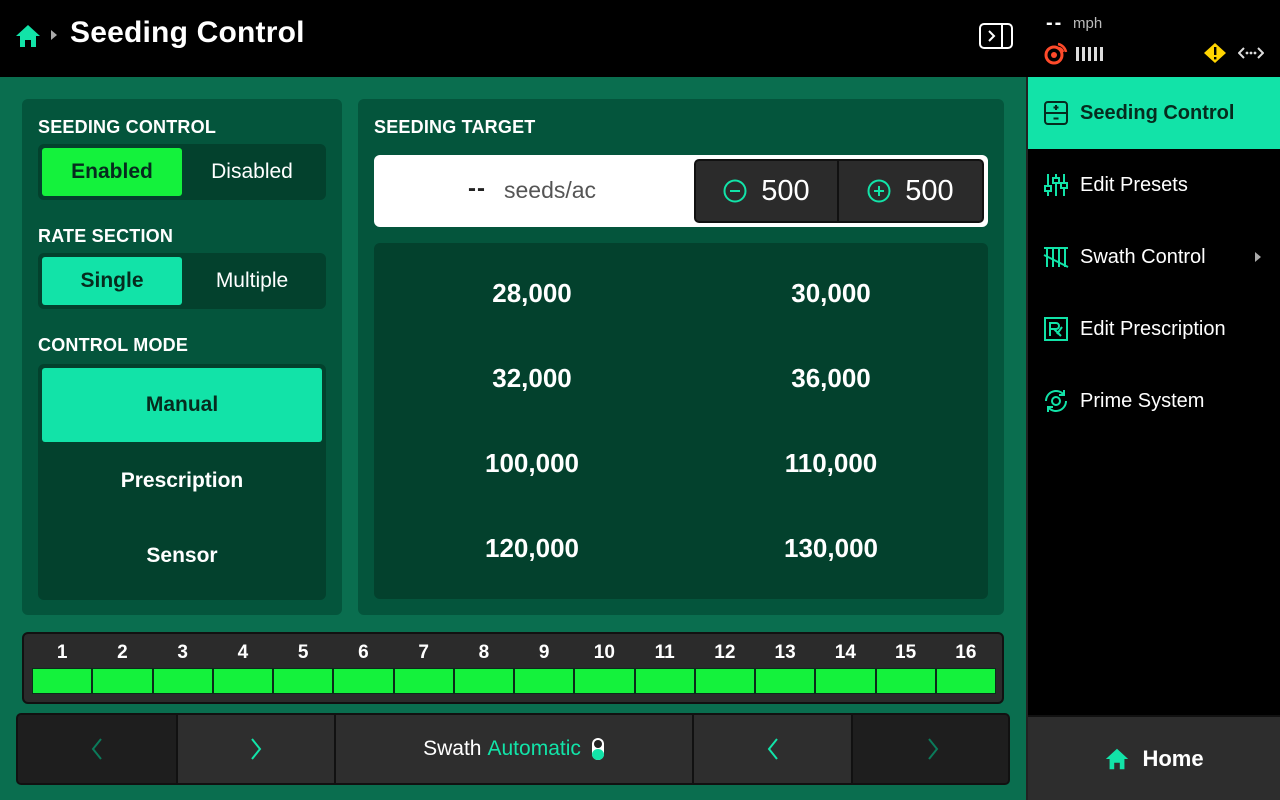 The image size is (1280, 800). I want to click on preset-button: 100,000, so click(532, 463).